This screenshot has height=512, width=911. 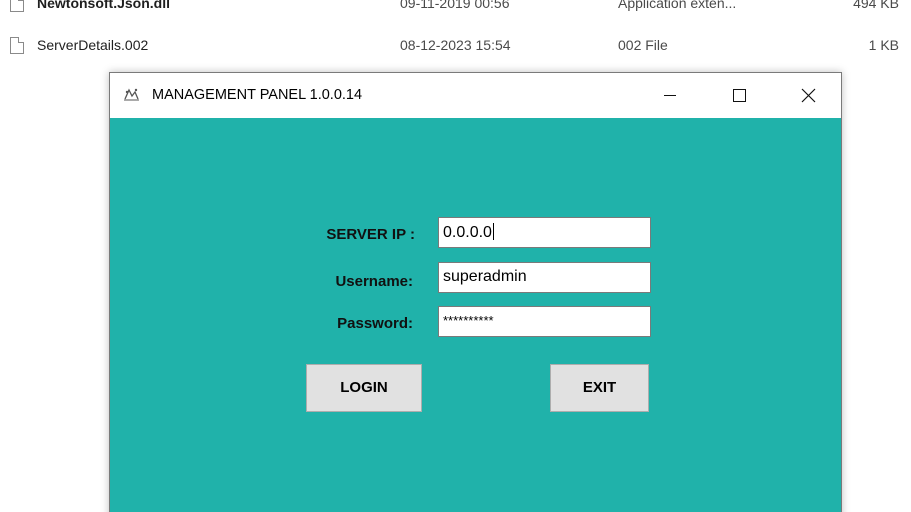 What do you see at coordinates (17, 45) in the screenshot?
I see `file-icon` at bounding box center [17, 45].